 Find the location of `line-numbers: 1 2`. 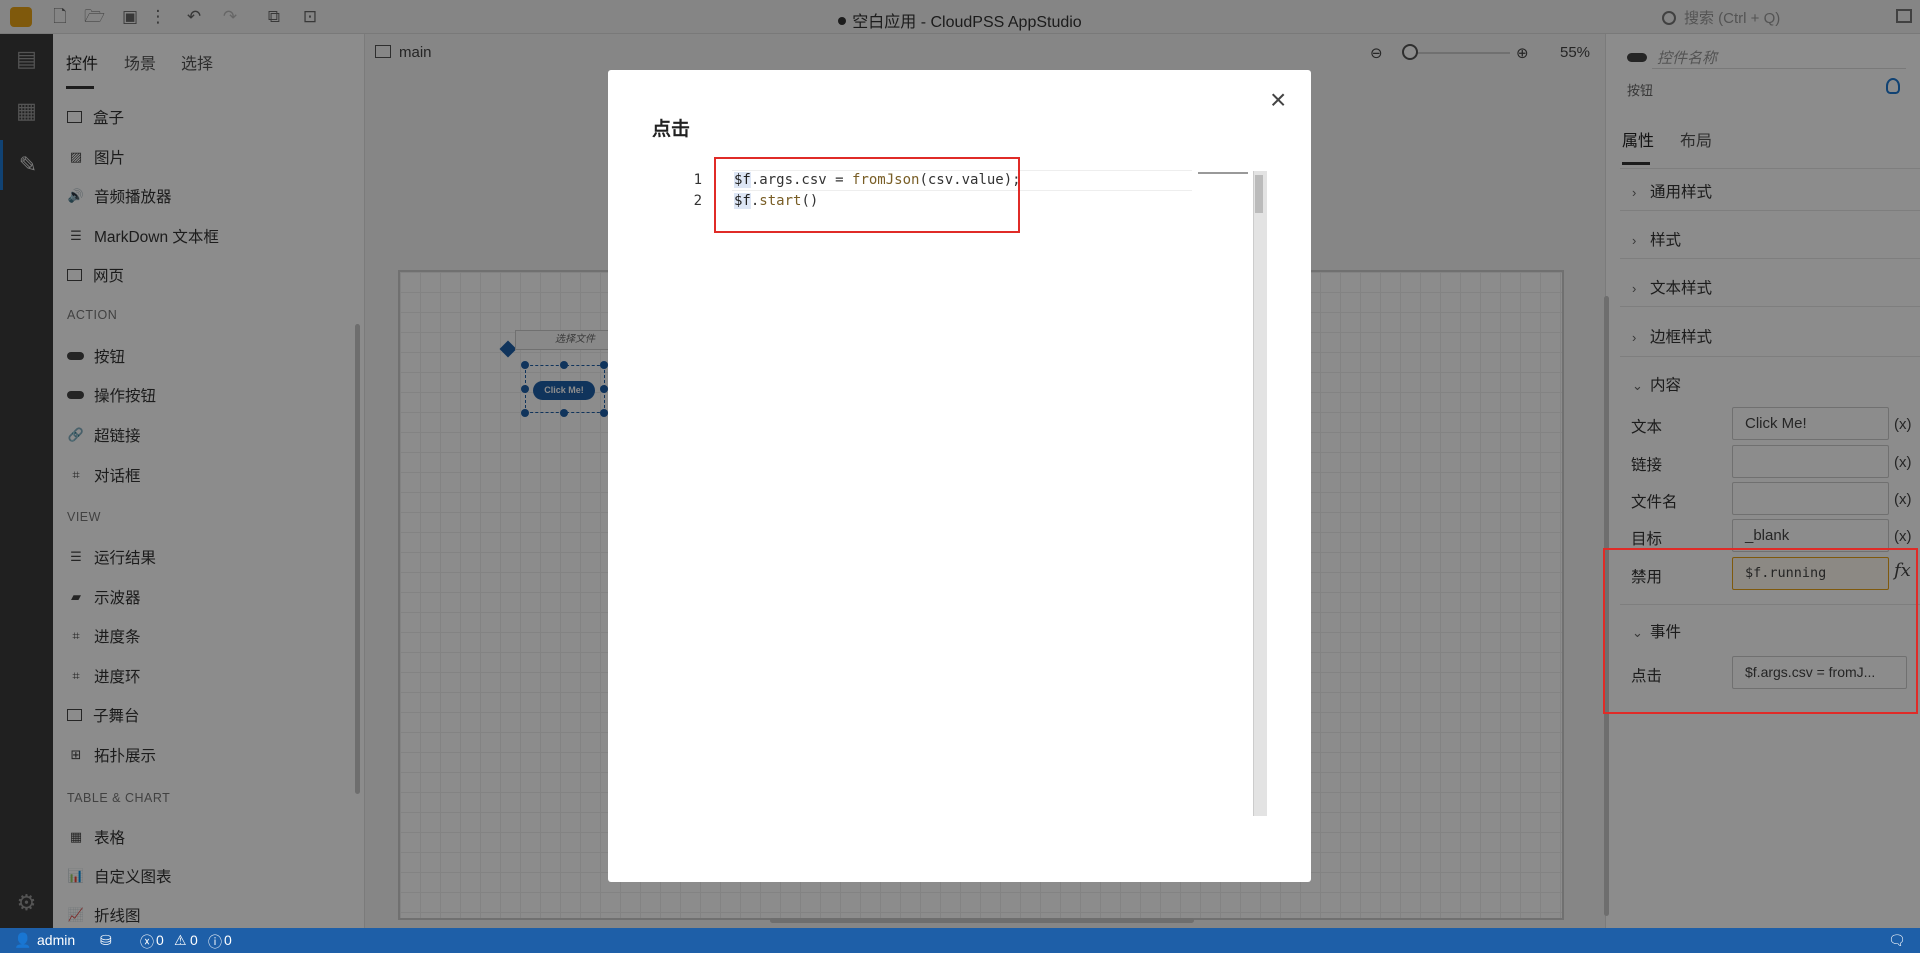

line-numbers: 1 2 is located at coordinates (687, 191).